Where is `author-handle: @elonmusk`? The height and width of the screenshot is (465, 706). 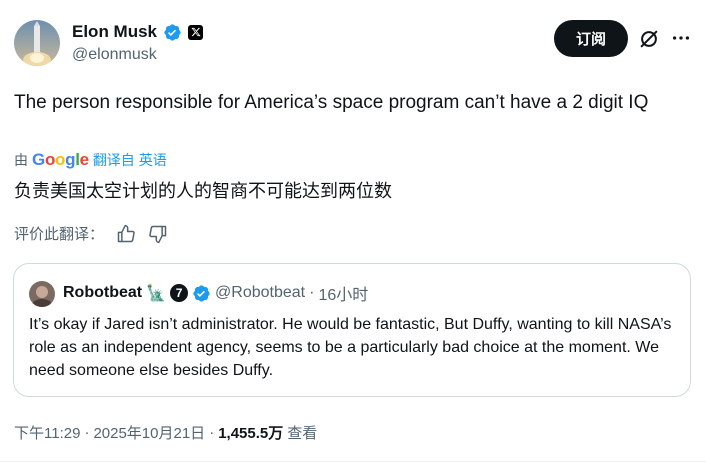 author-handle: @elonmusk is located at coordinates (114, 55).